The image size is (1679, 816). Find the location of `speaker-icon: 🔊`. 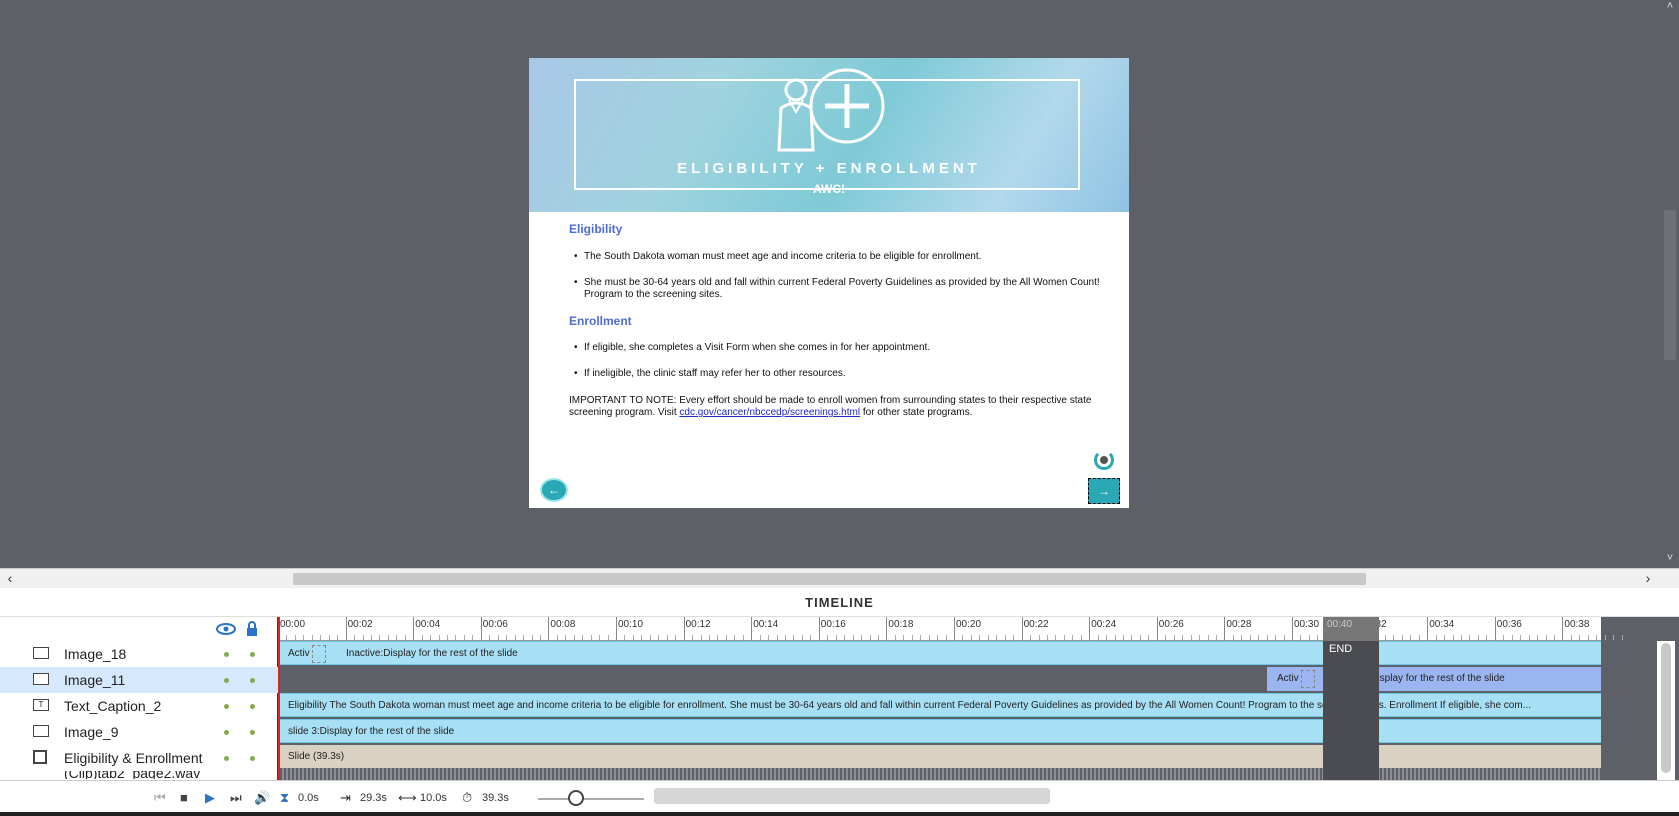

speaker-icon: 🔊 is located at coordinates (262, 798).